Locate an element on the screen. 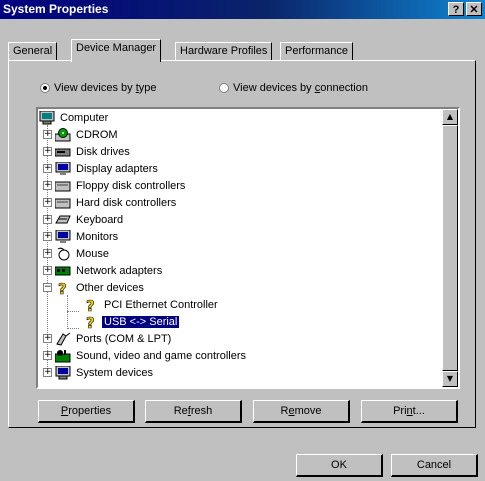 The image size is (485, 481). tree-item-display-adapters: + Display adapters is located at coordinates (101, 168).